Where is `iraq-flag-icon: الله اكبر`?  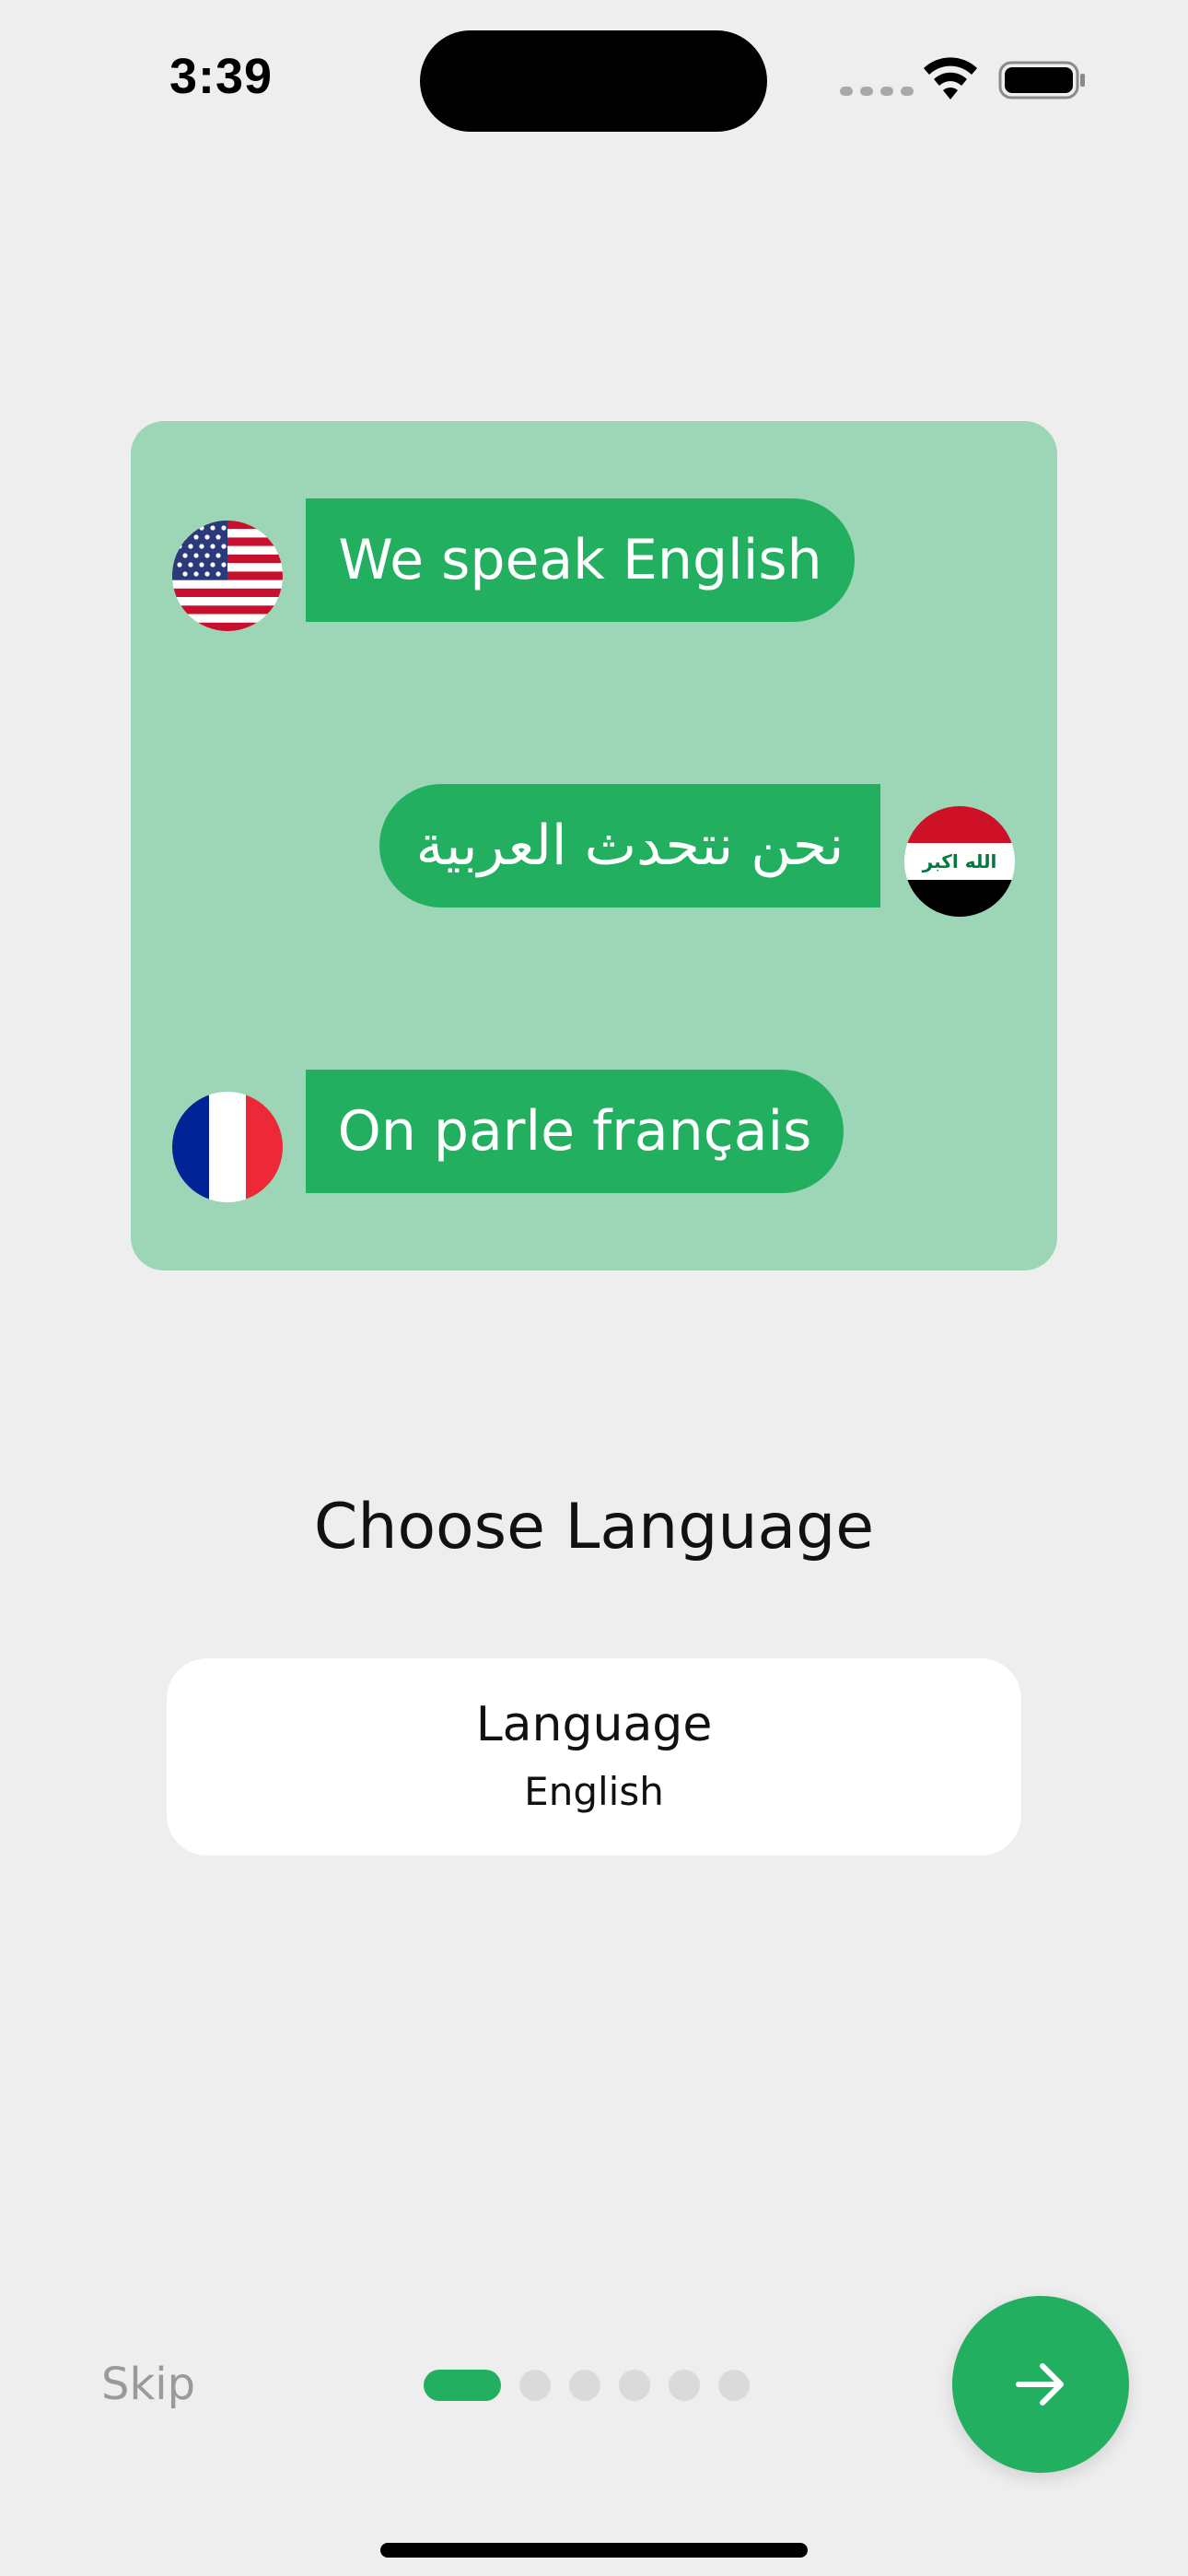 iraq-flag-icon: الله اكبر is located at coordinates (959, 861).